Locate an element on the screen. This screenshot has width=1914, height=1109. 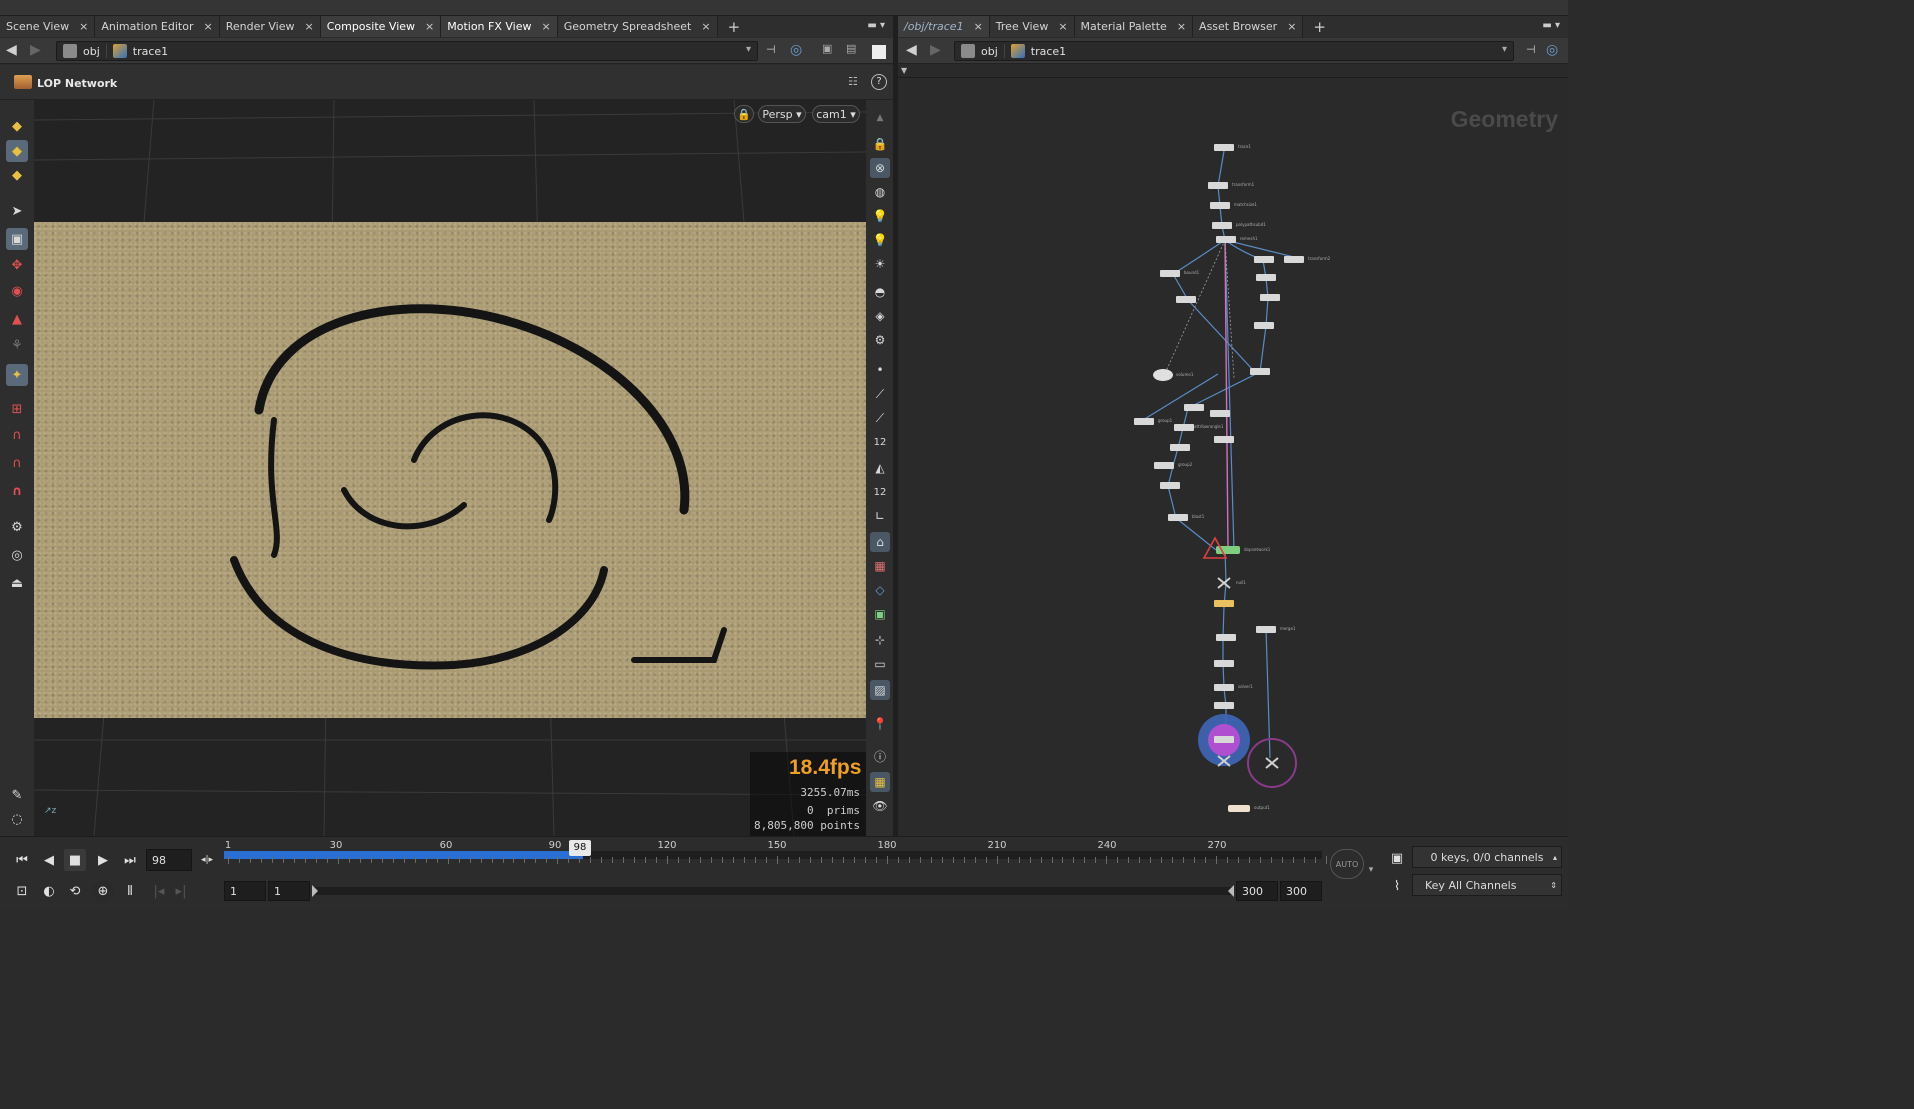
point-numbers-icon: 12 is located at coordinates (880, 442).